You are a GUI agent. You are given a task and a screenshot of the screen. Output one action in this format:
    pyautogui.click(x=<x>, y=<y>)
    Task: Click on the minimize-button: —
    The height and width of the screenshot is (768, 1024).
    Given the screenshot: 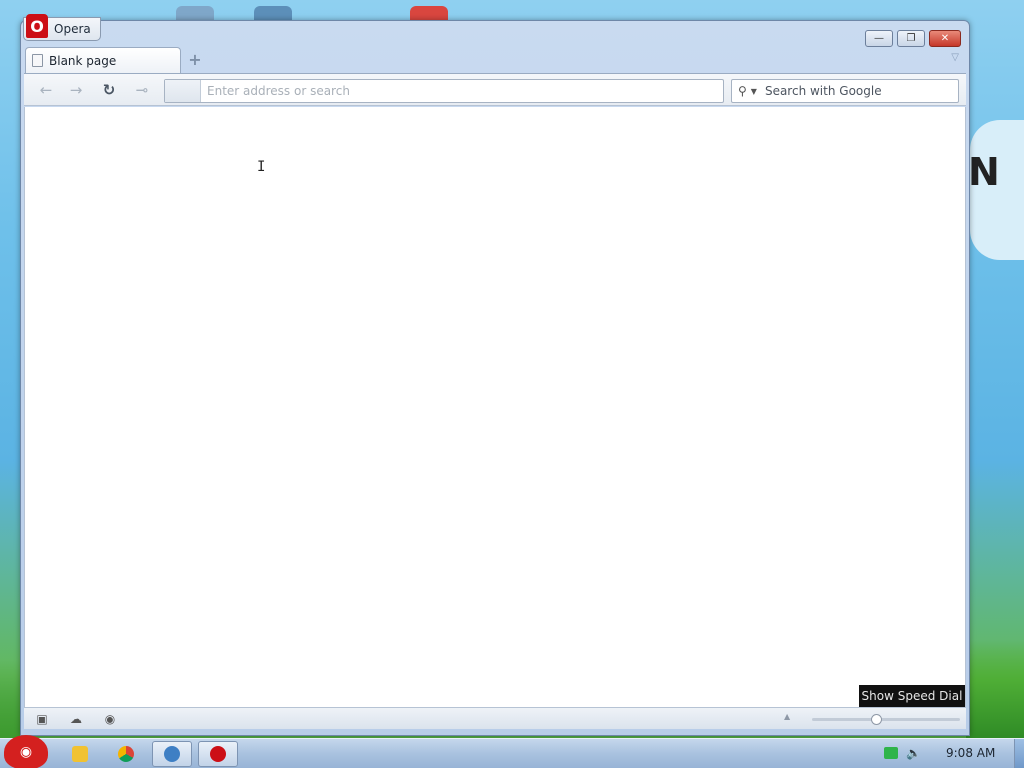 What is the action you would take?
    pyautogui.click(x=879, y=38)
    